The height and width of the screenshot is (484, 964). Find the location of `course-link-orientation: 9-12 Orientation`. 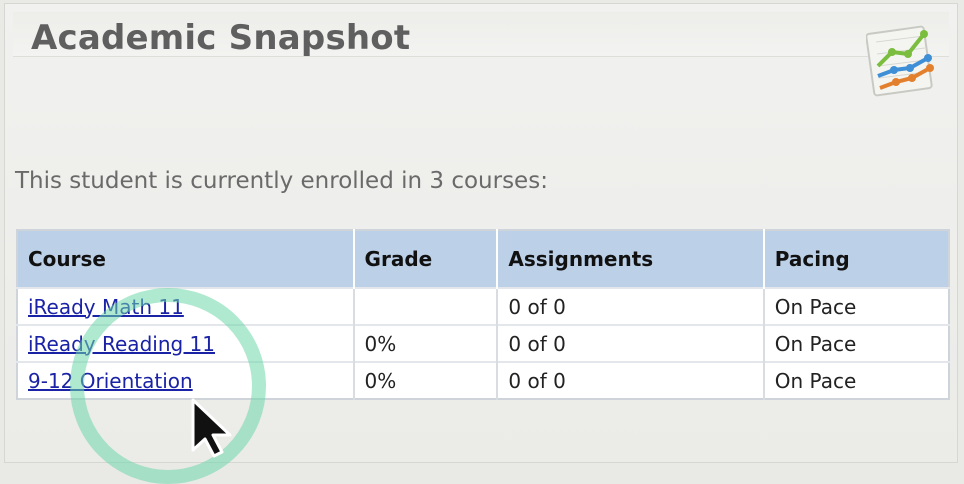

course-link-orientation: 9-12 Orientation is located at coordinates (110, 381).